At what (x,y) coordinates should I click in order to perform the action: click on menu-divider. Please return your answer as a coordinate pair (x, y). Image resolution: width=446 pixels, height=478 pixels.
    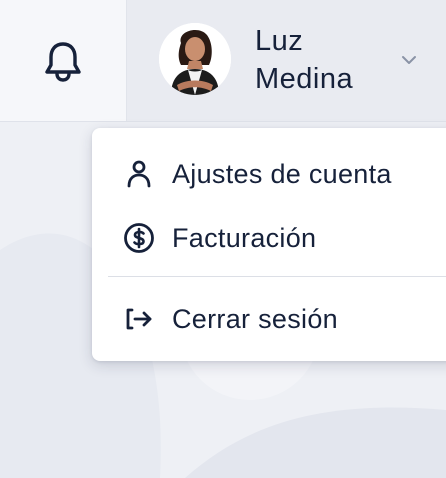
    Looking at the image, I should click on (277, 276).